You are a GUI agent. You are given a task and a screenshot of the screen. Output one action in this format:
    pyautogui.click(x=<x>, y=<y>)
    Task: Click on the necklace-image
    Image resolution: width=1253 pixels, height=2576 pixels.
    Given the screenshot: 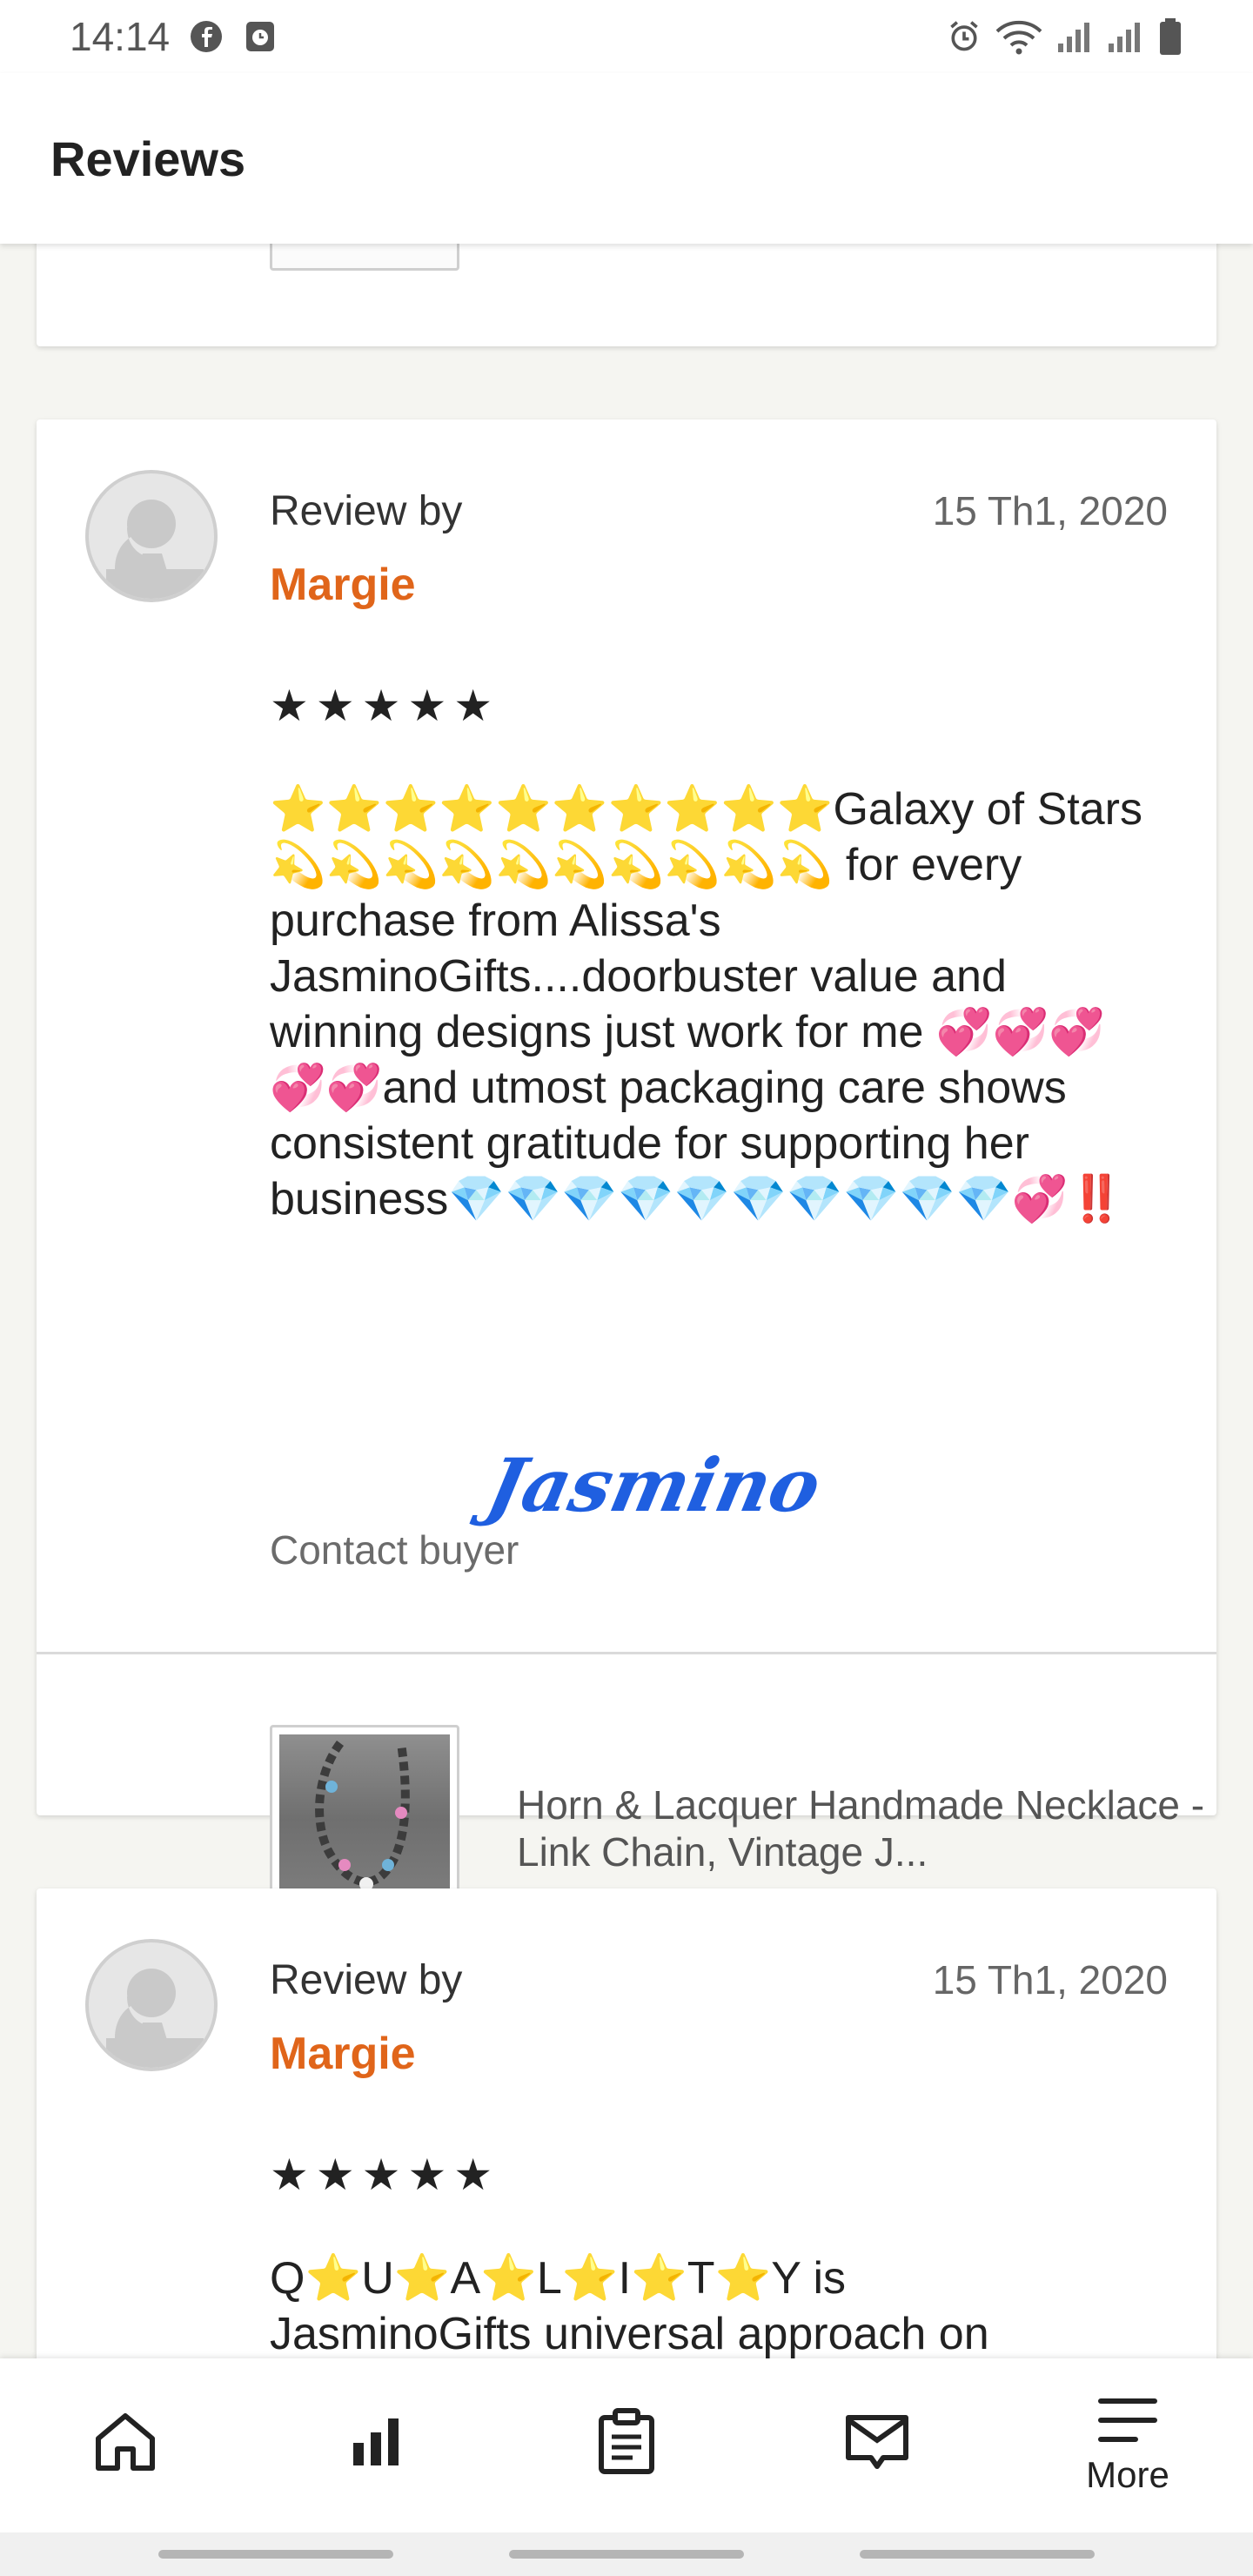 What is the action you would take?
    pyautogui.click(x=364, y=1819)
    